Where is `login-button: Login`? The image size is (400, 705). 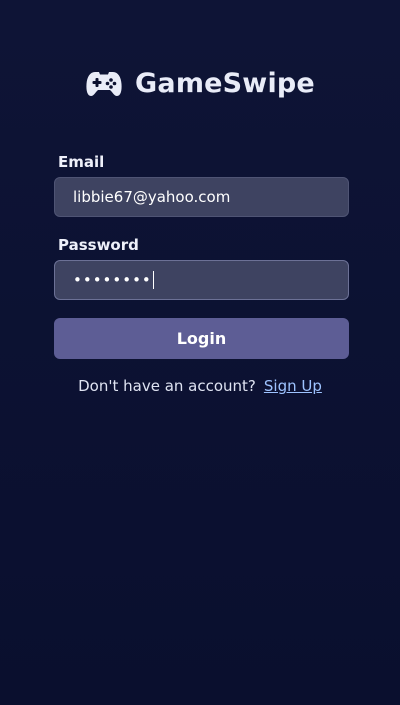
login-button: Login is located at coordinates (201, 338).